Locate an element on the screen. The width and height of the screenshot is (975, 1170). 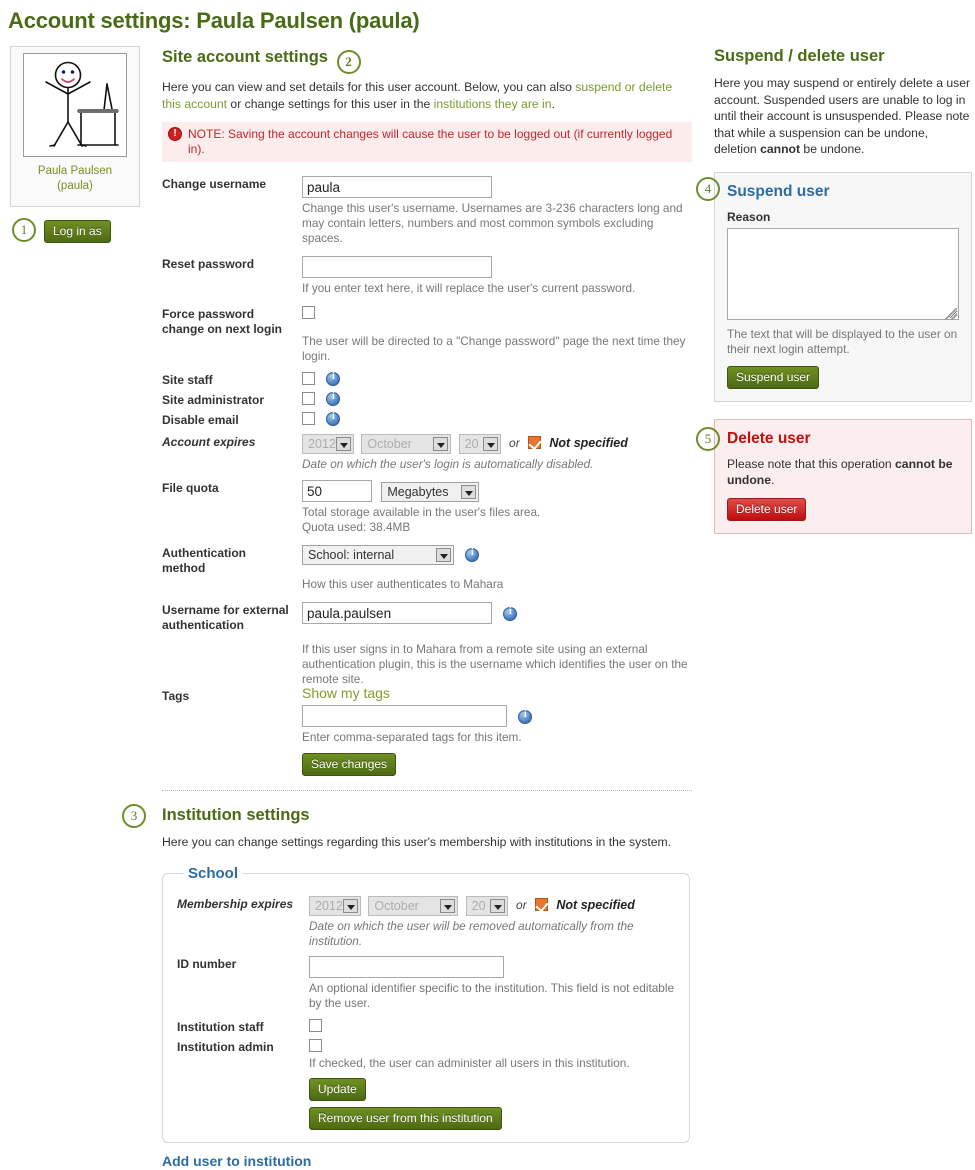
tags-label: Tags is located at coordinates (176, 696).